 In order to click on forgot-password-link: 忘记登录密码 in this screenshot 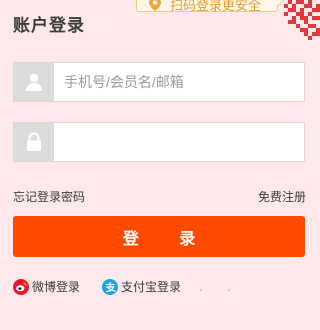, I will do `click(49, 197)`.